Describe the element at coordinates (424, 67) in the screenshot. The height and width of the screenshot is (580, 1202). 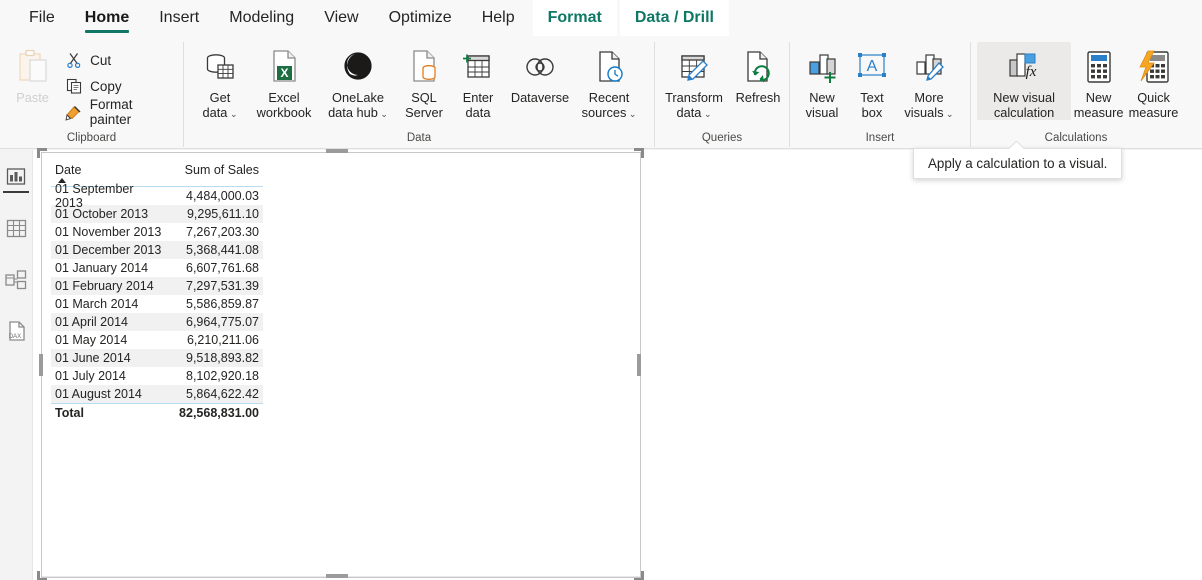
I see `sql-server-icon` at that location.